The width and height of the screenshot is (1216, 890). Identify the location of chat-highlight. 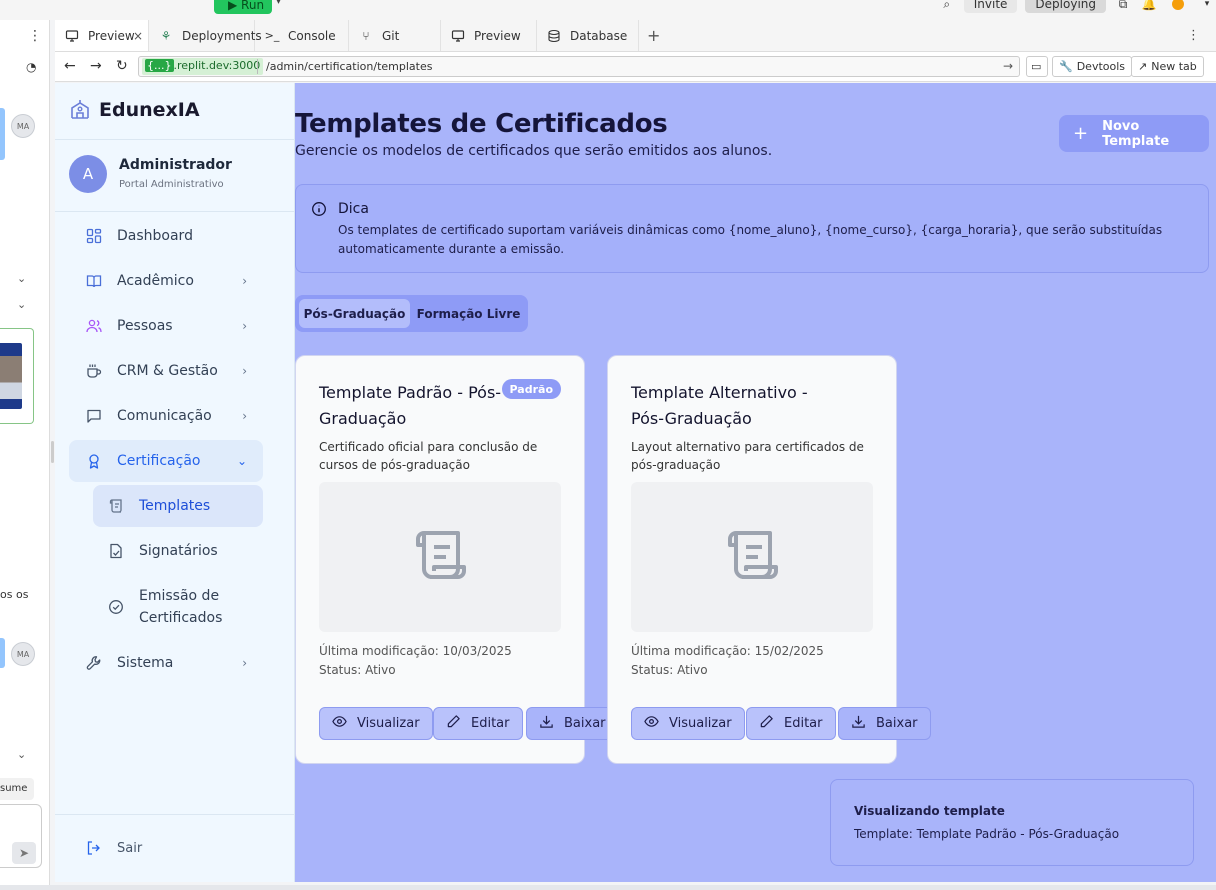
(2, 653).